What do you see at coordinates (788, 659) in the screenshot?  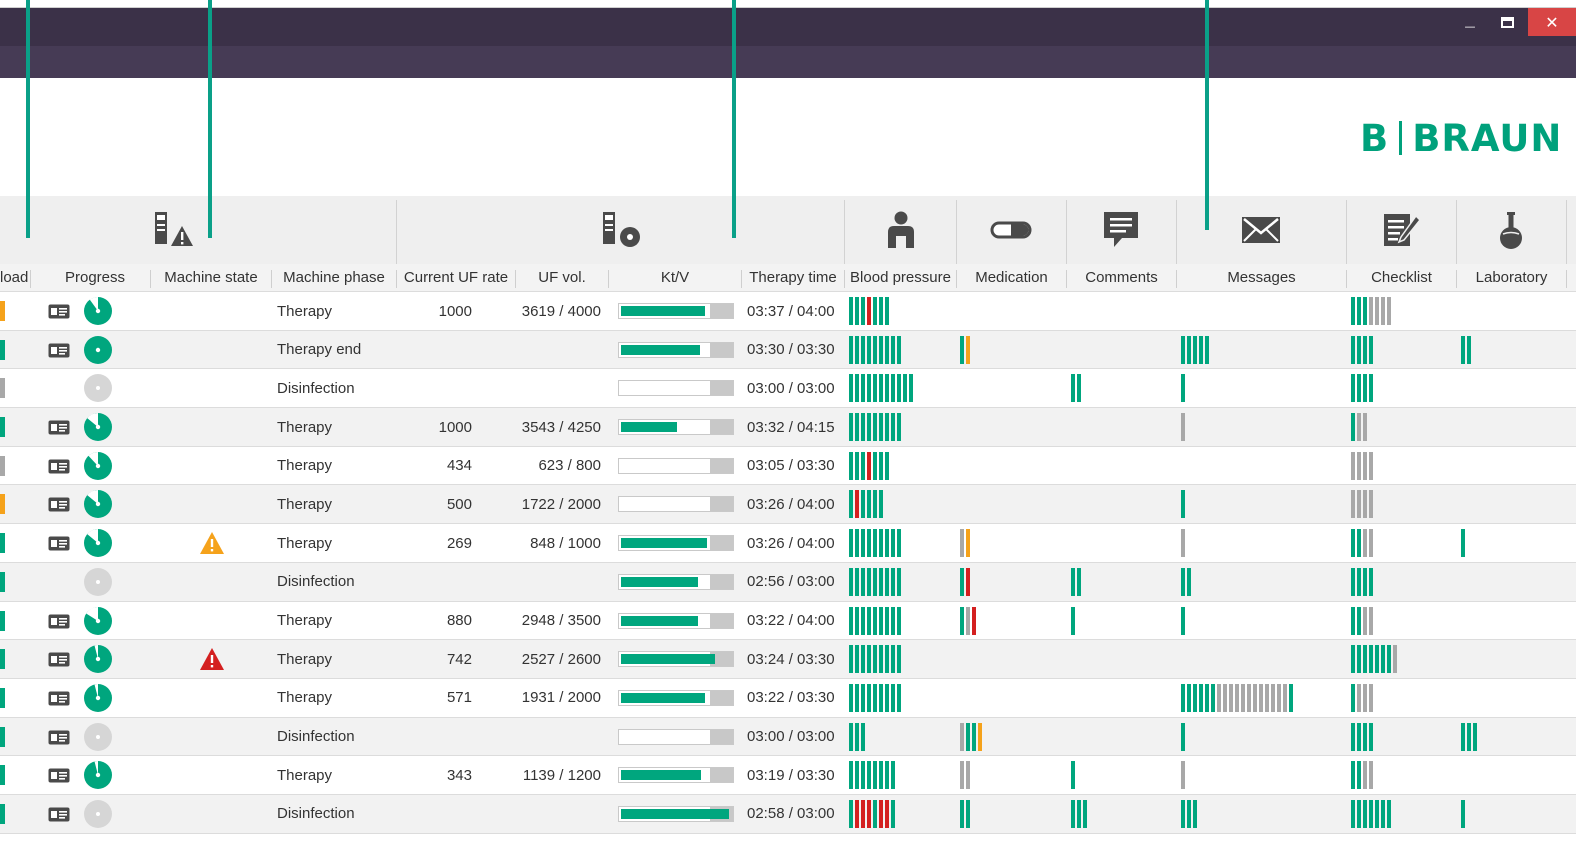 I see `table-row: Therapy 742 2527 / 2600 03:24 / 03:30` at bounding box center [788, 659].